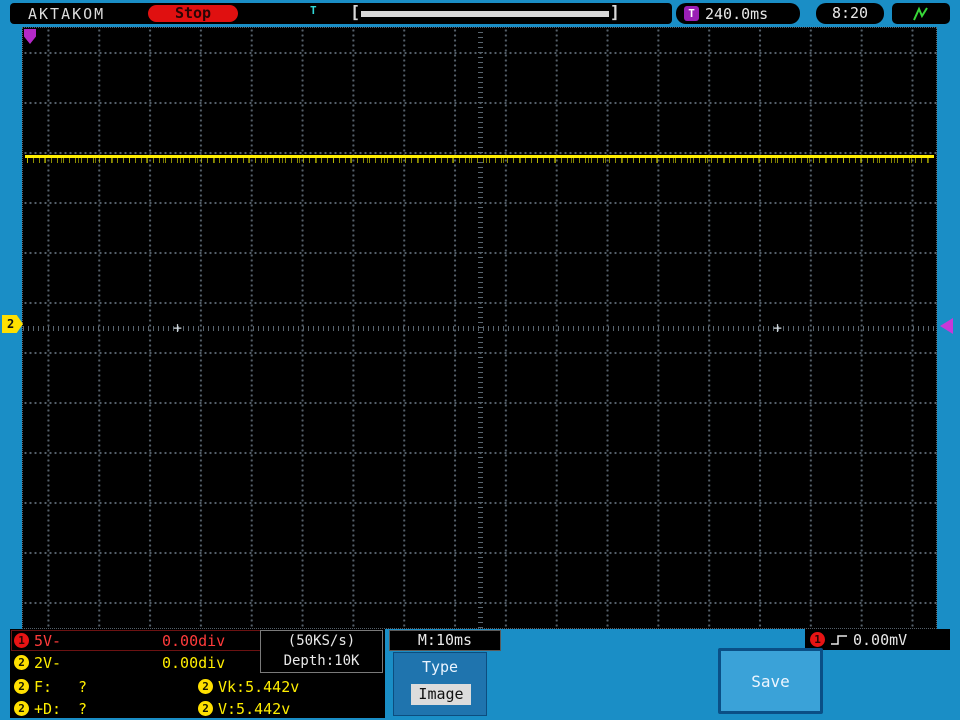 The image size is (960, 720). Describe the element at coordinates (193, 13) in the screenshot. I see `run-state-button: Stop` at that location.